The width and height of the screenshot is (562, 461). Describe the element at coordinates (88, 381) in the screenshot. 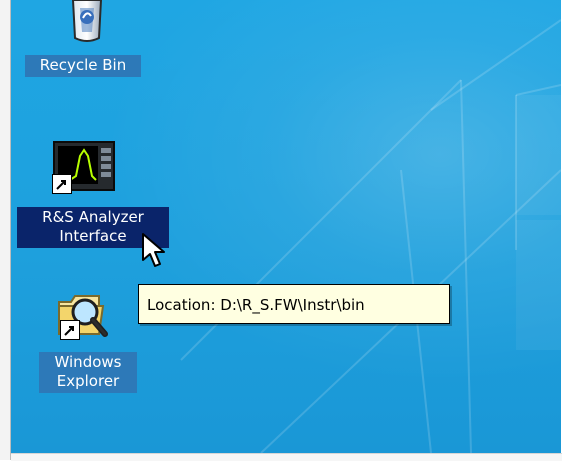

I see `windows-explorer-label-line2: Explorer` at that location.